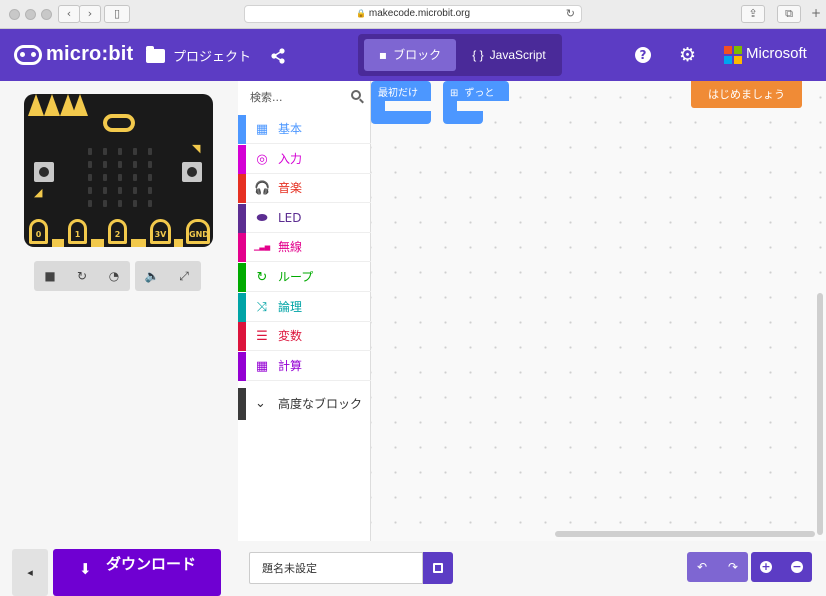  I want to click on vertical-scrollbar, so click(820, 414).